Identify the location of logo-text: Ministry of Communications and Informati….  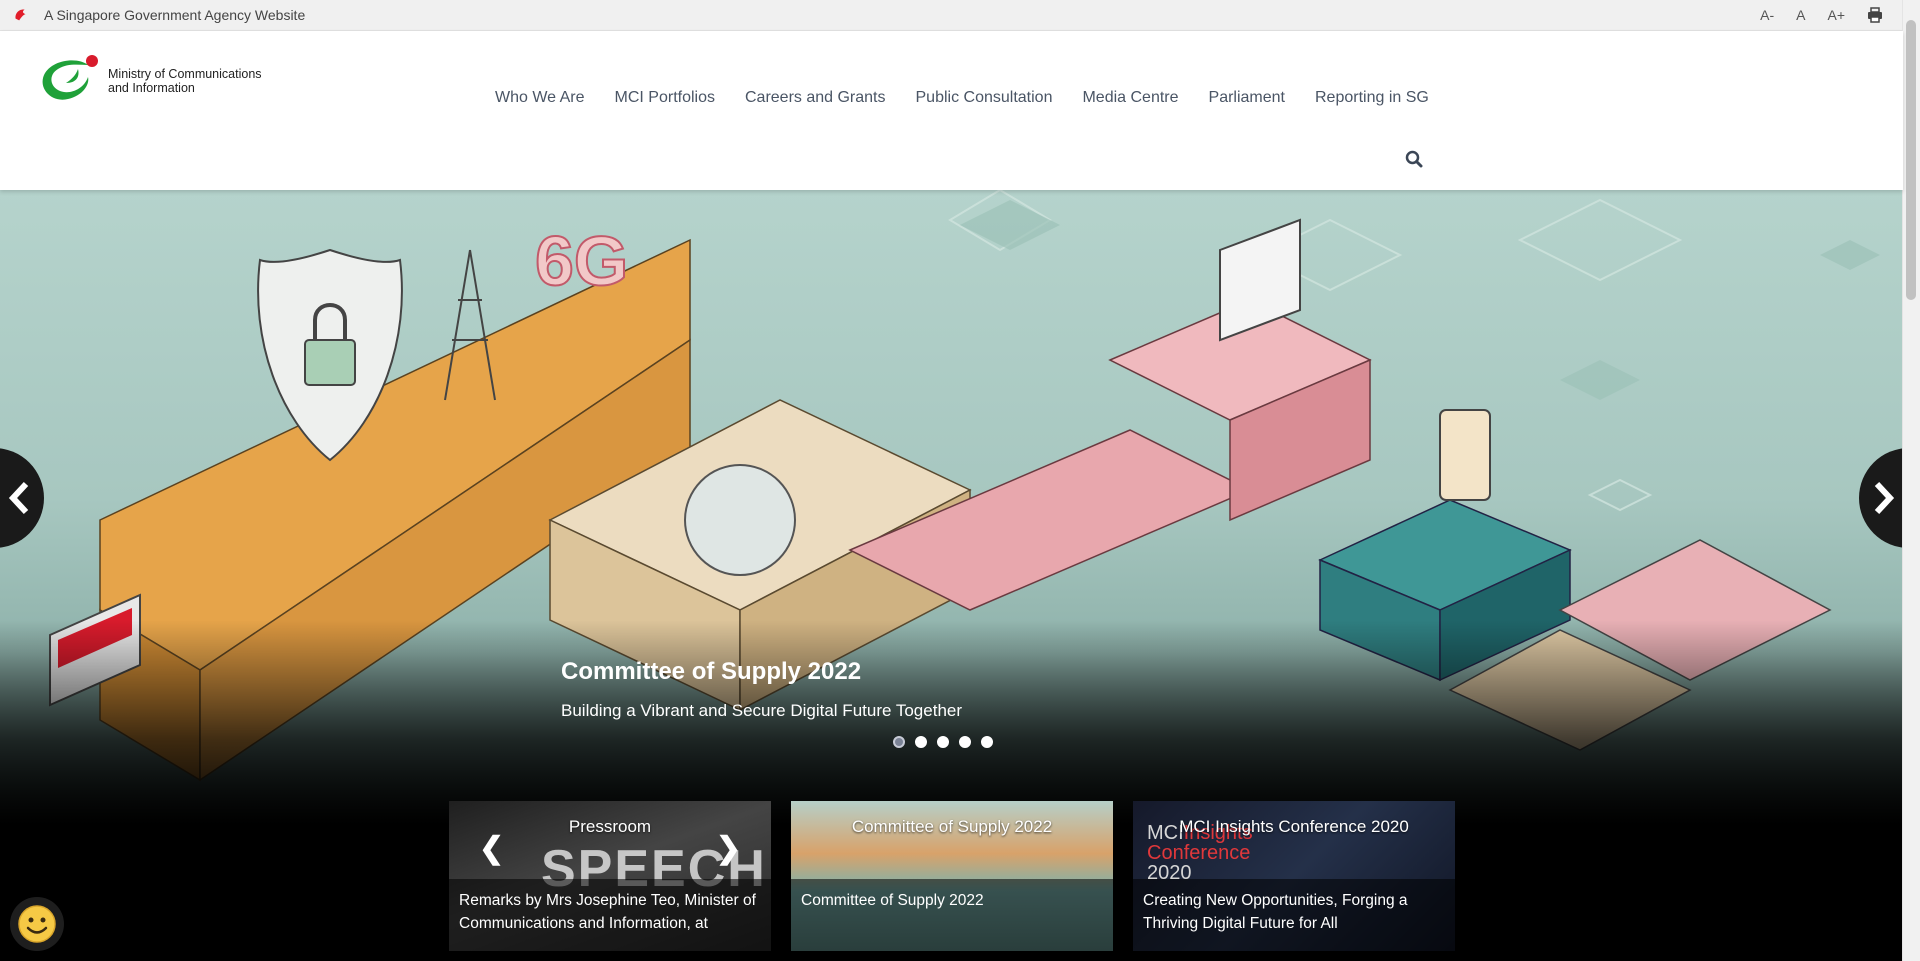
(193, 81).